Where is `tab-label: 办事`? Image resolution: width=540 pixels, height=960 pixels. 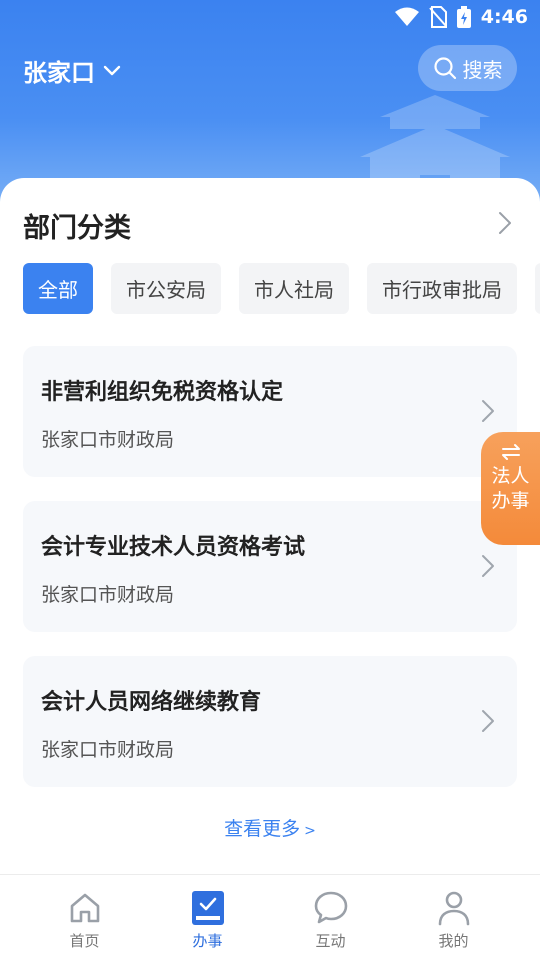 tab-label: 办事 is located at coordinates (207, 941).